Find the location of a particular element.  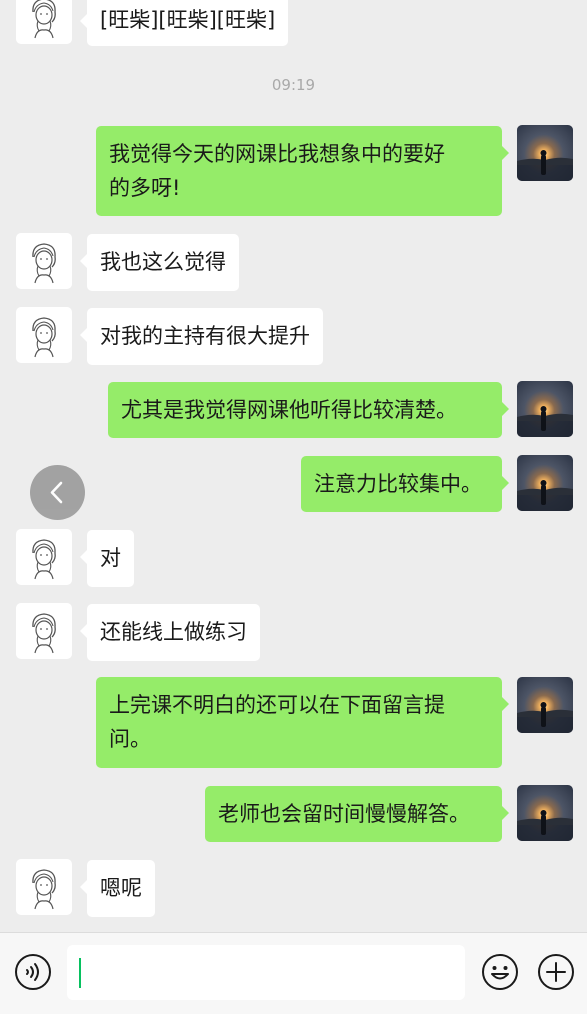

input-bar is located at coordinates (293, 973).